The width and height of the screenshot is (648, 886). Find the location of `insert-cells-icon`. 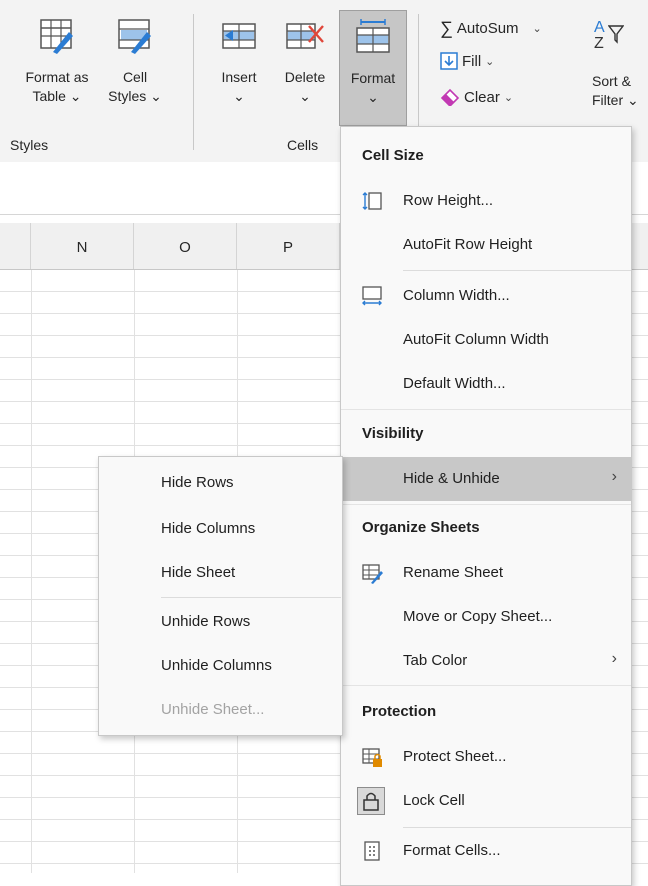

insert-cells-icon is located at coordinates (239, 36).